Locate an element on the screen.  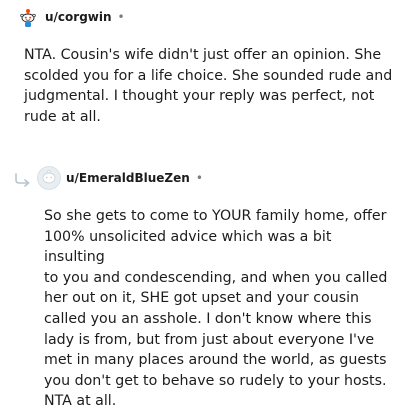
comment-author: u/corgwin is located at coordinates (78, 17).